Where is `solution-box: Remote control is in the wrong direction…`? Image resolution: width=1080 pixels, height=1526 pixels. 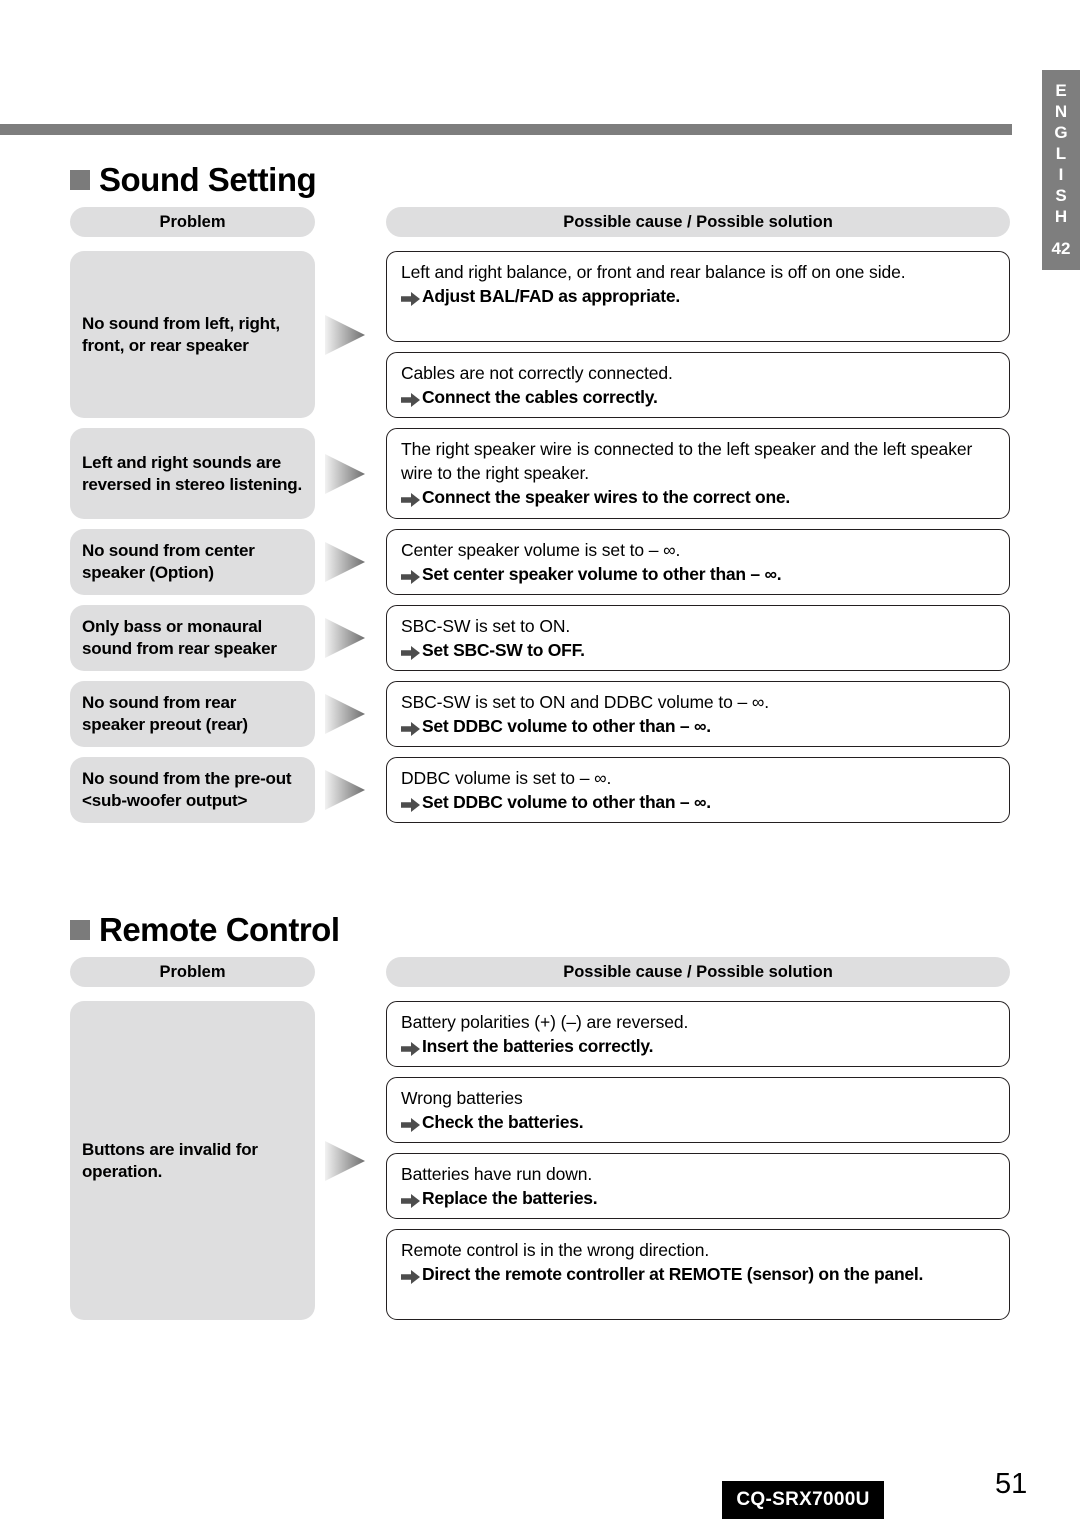
solution-box: Remote control is in the wrong direction… is located at coordinates (698, 1274).